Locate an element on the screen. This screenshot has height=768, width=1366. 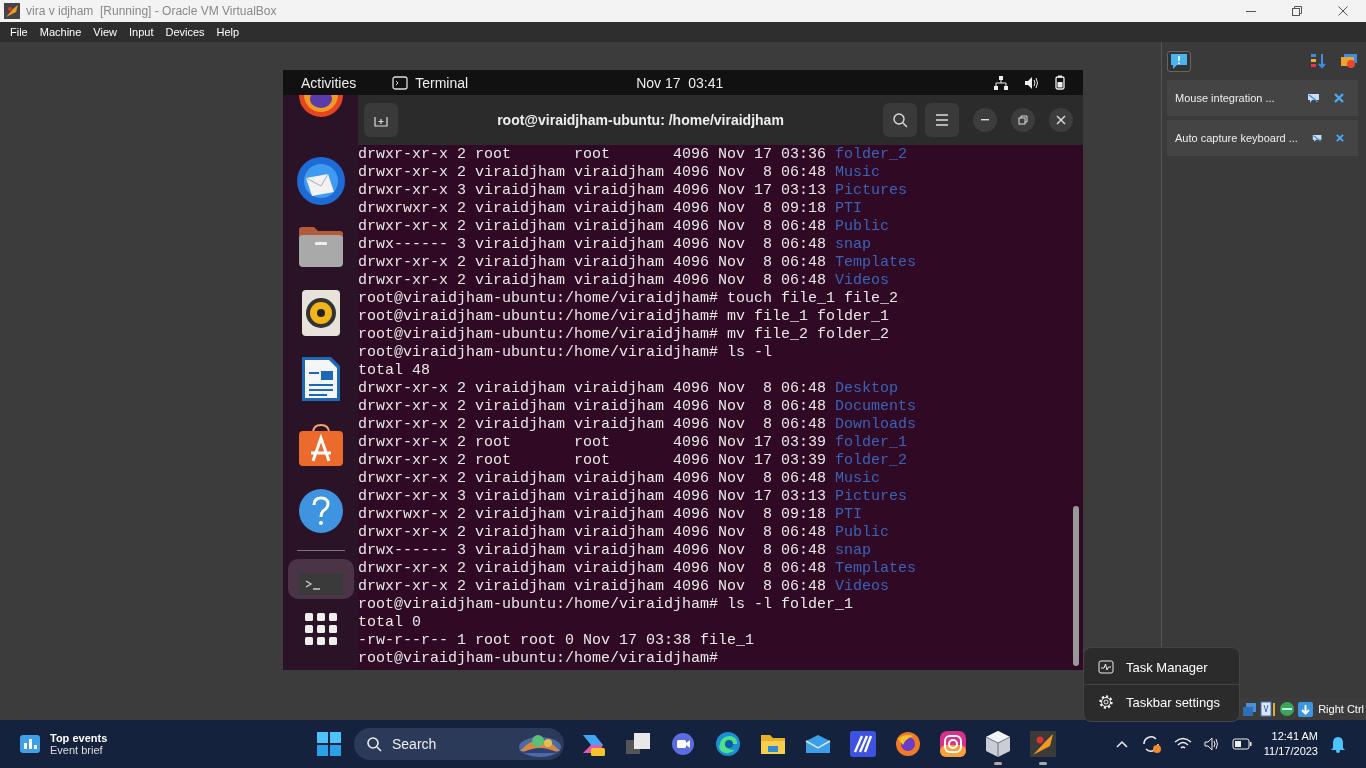
app-menu: Terminal is located at coordinates (442, 82).